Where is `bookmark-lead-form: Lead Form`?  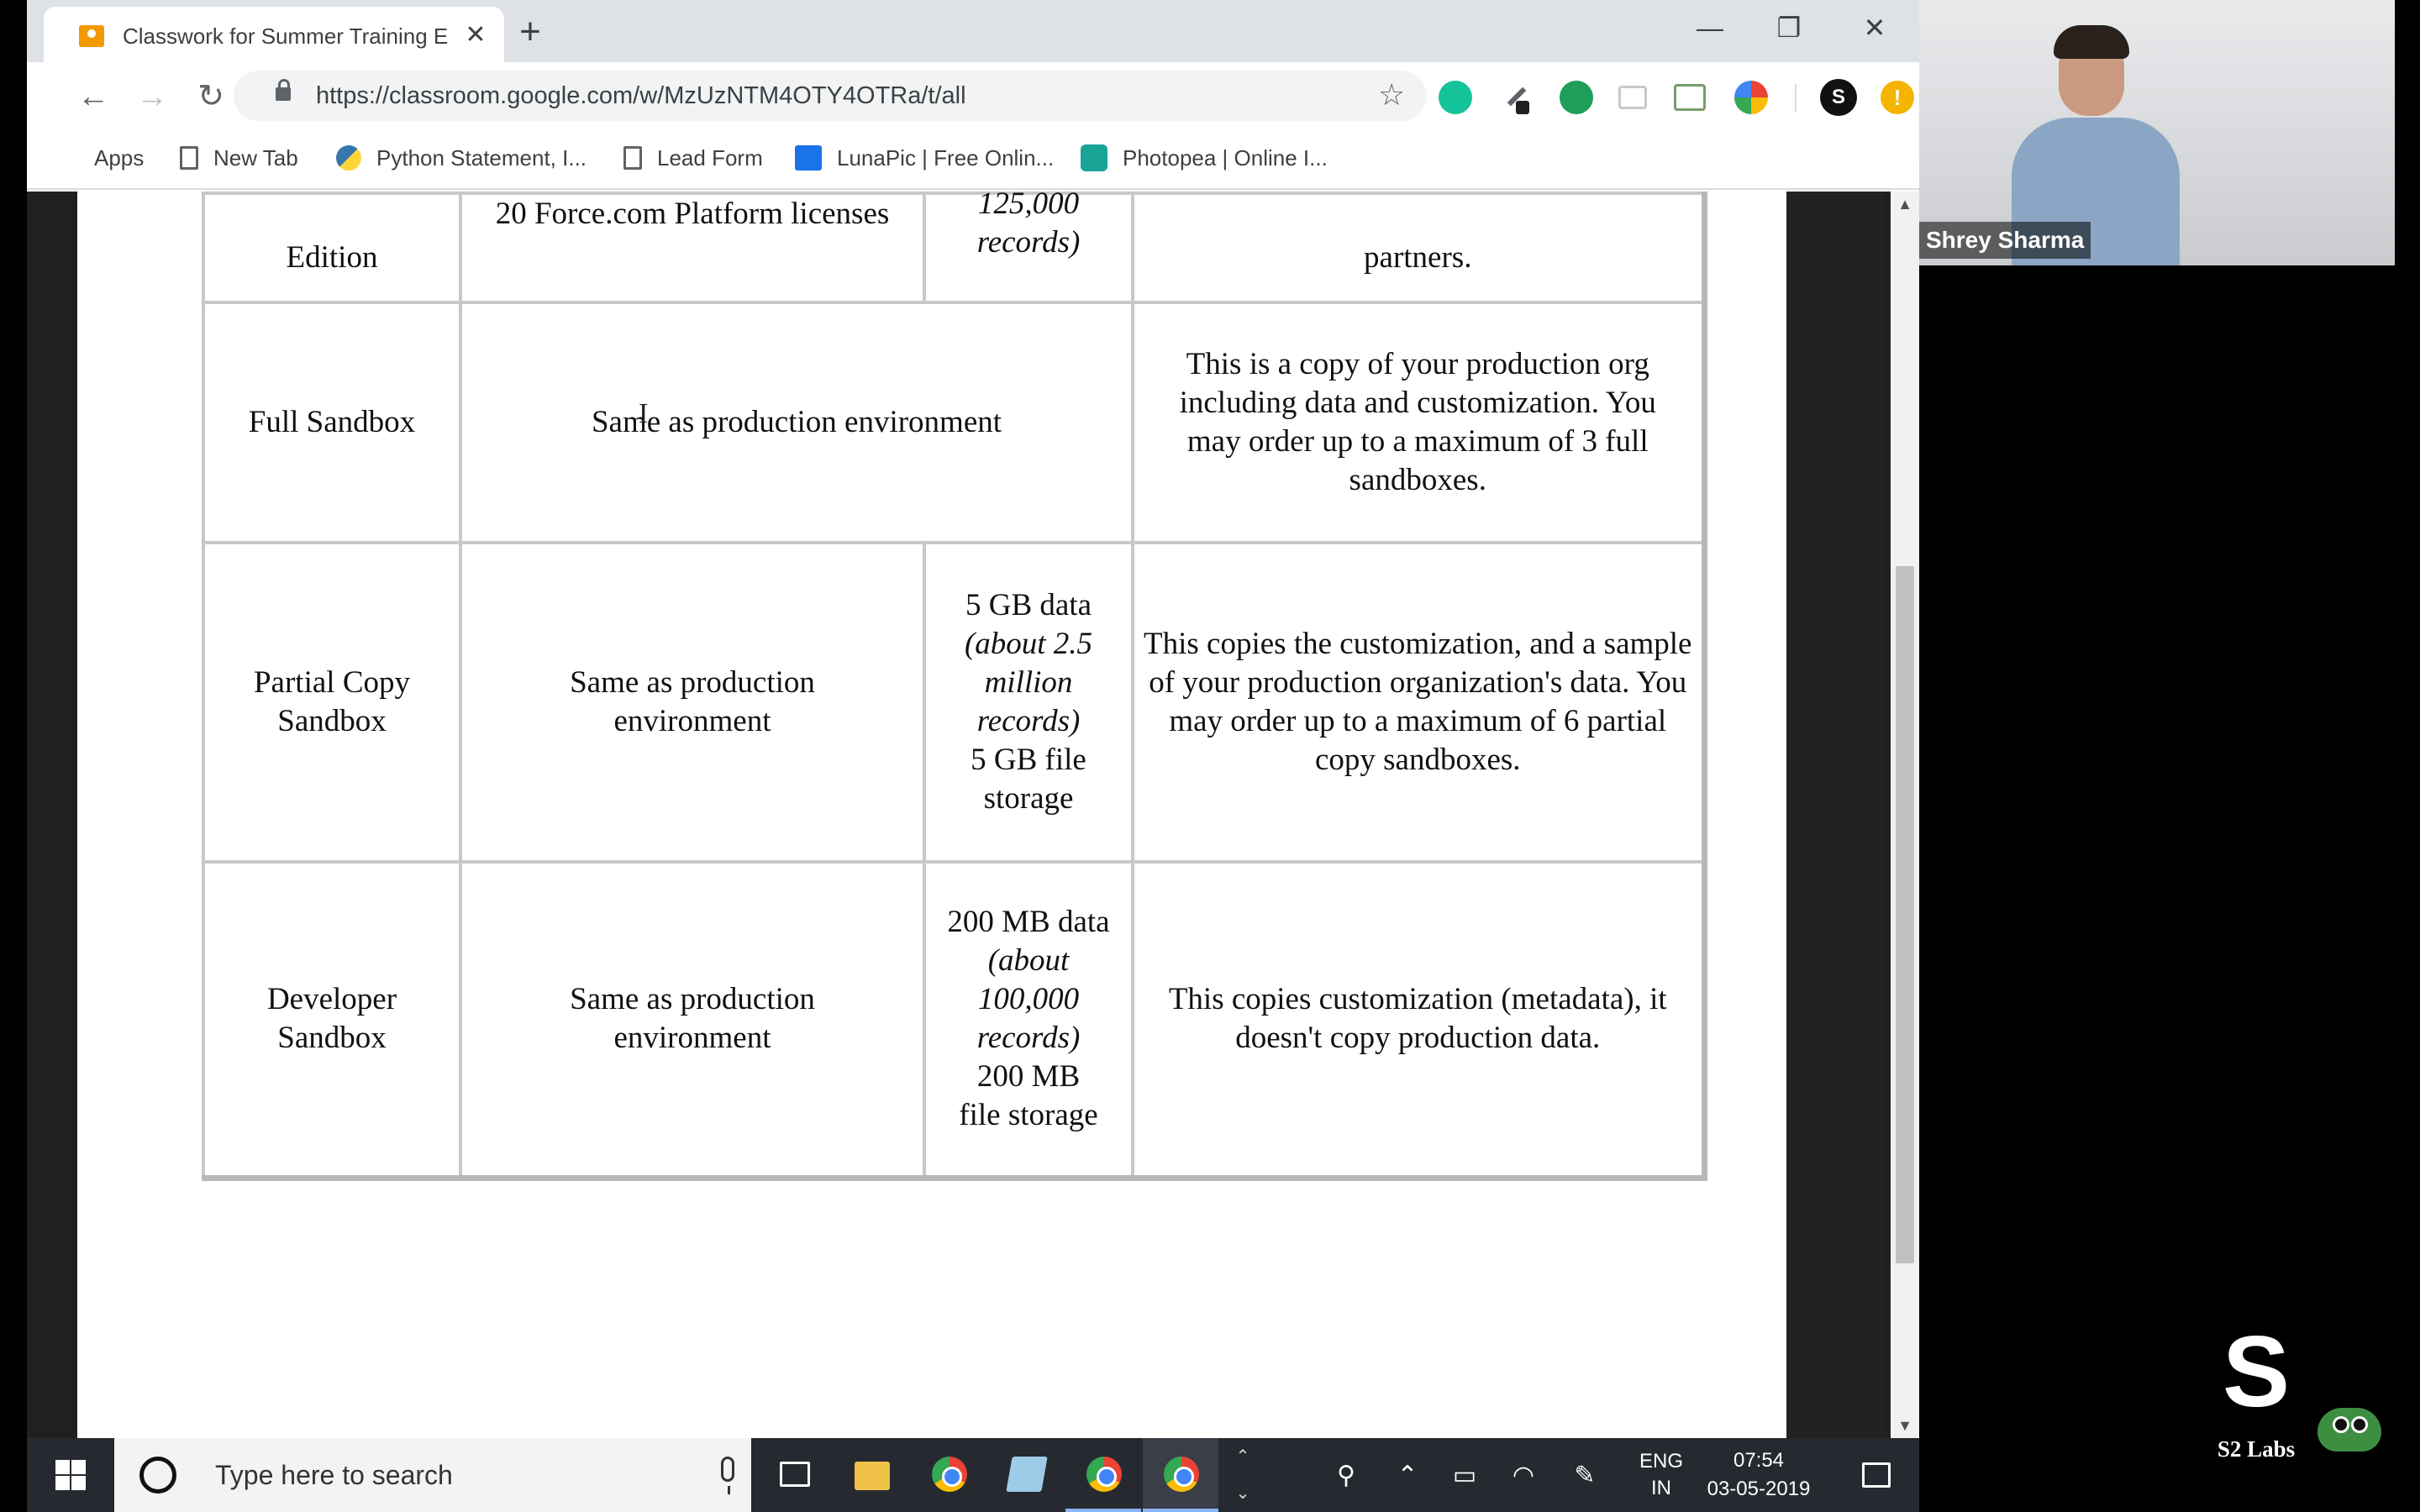 bookmark-lead-form: Lead Form is located at coordinates (693, 158).